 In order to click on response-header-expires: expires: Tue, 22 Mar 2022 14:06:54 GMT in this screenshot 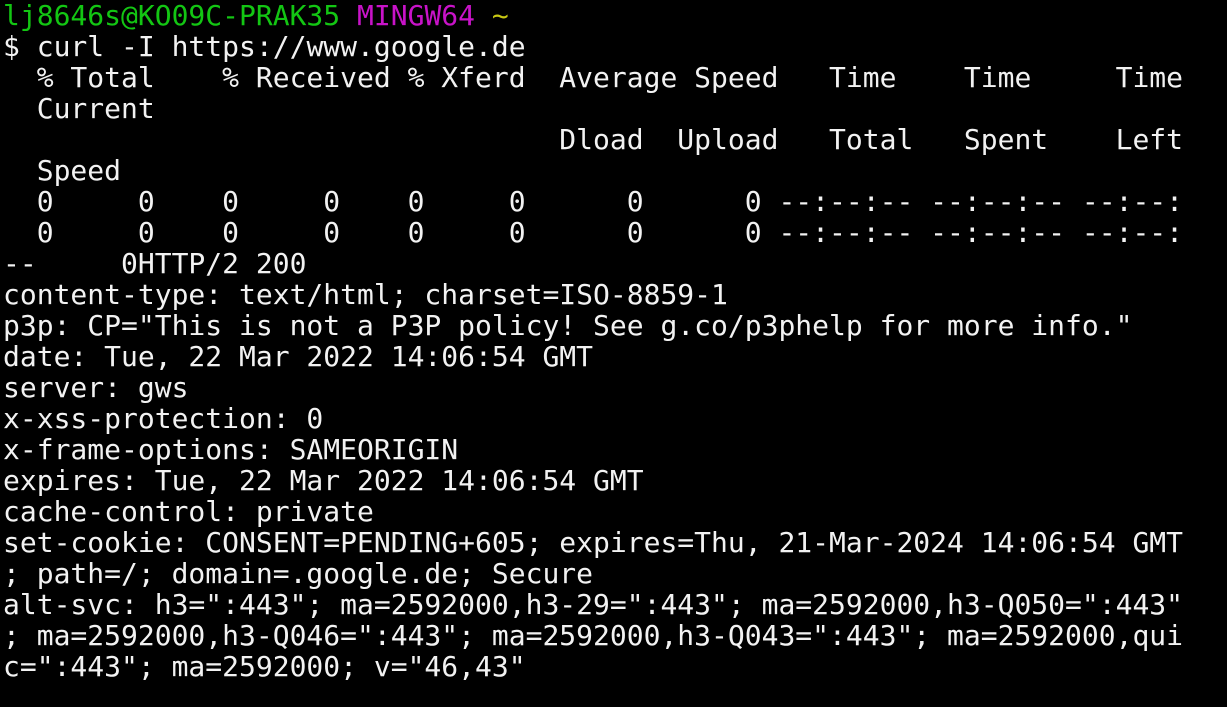, I will do `click(323, 480)`.